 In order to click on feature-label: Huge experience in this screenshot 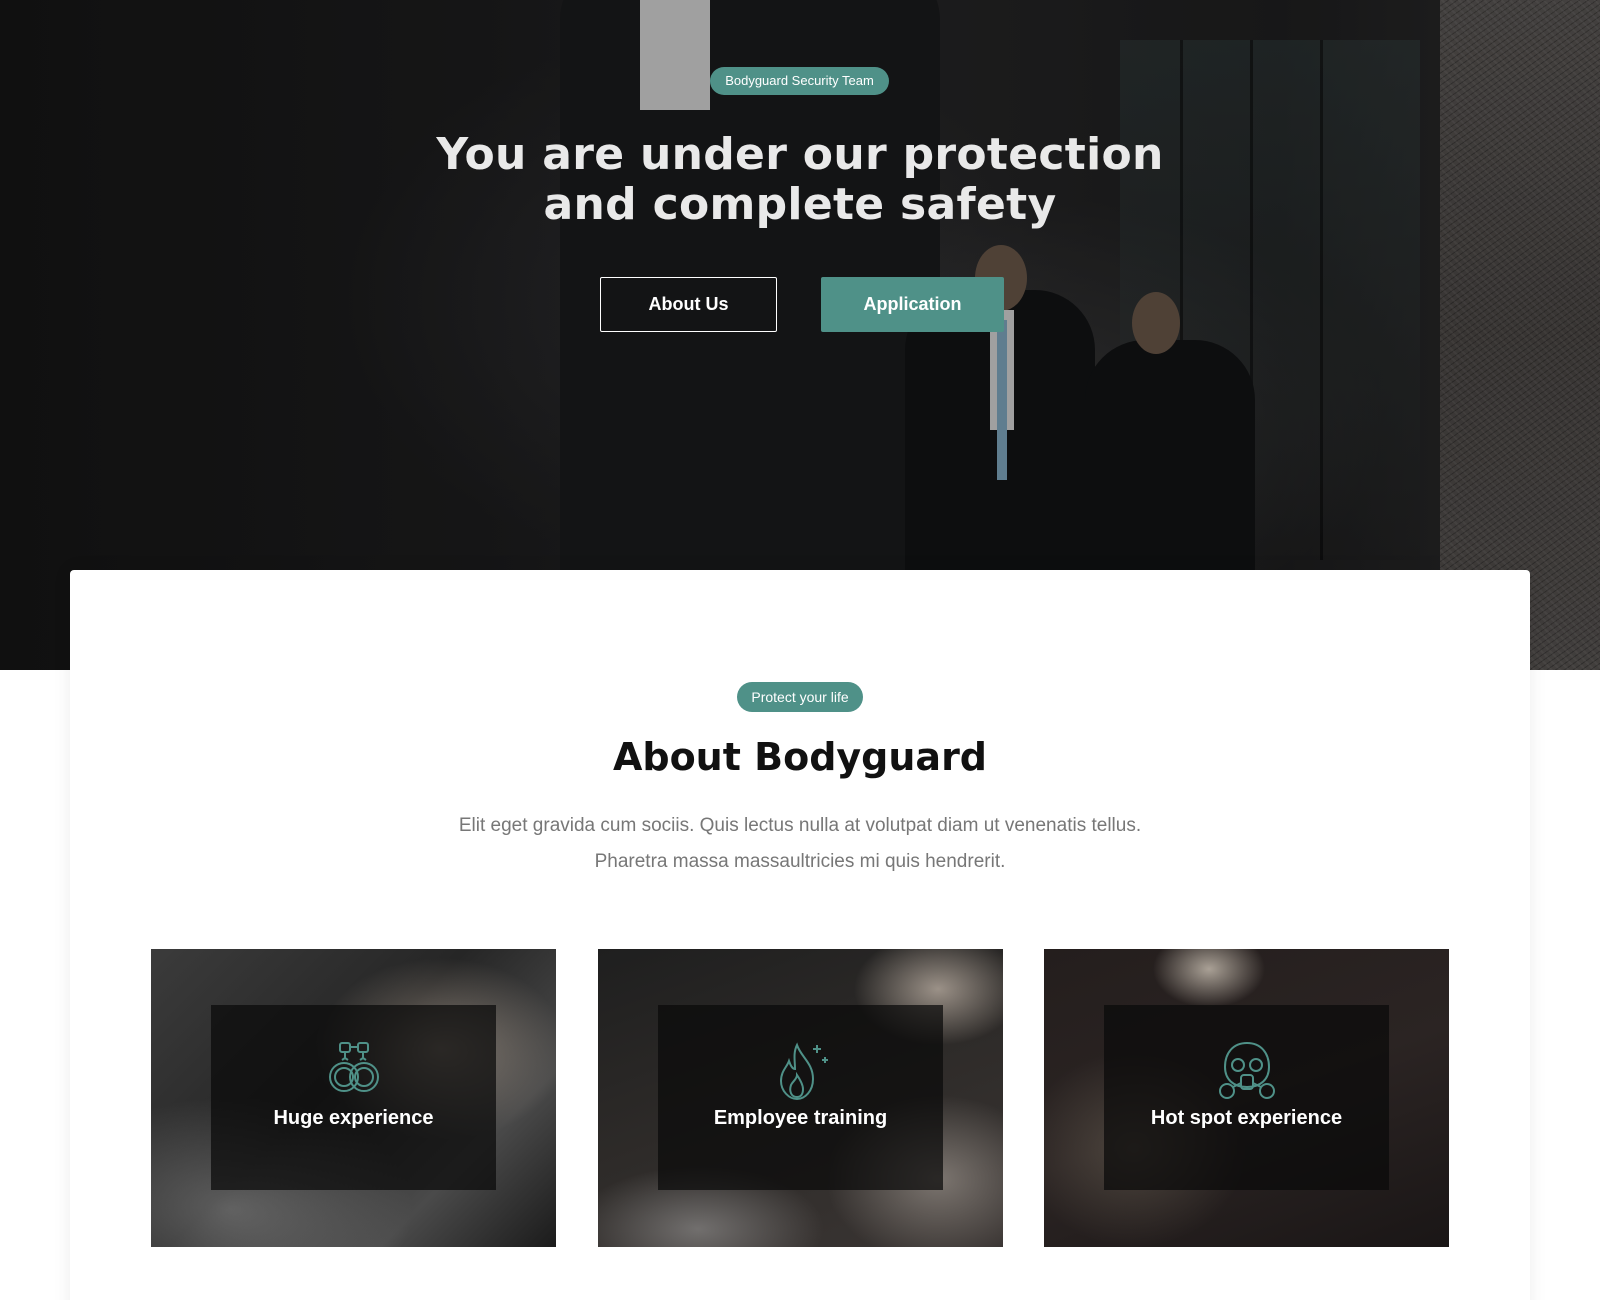, I will do `click(353, 1118)`.